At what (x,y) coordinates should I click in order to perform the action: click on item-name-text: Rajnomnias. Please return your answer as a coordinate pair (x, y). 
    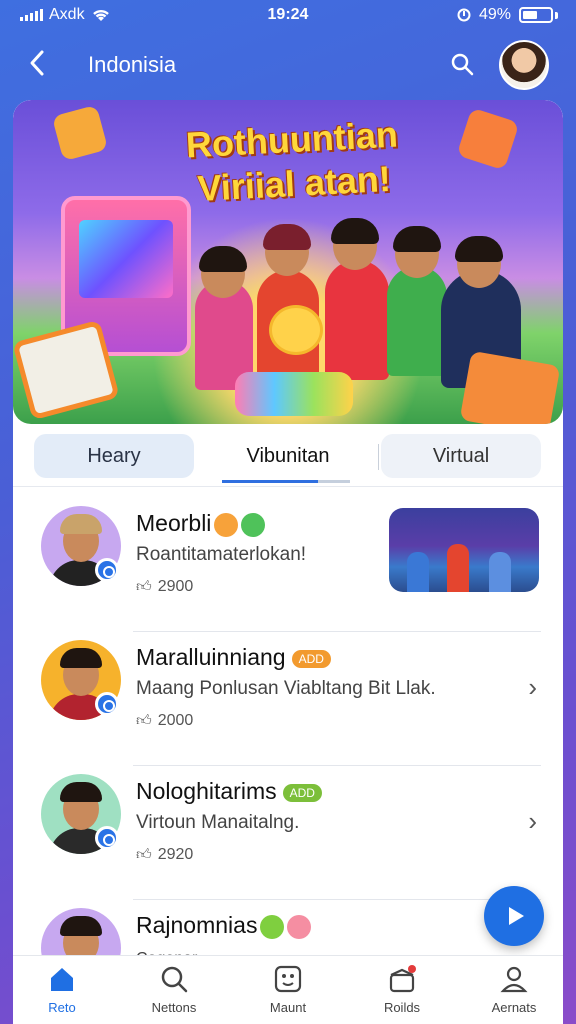
    Looking at the image, I should click on (197, 925).